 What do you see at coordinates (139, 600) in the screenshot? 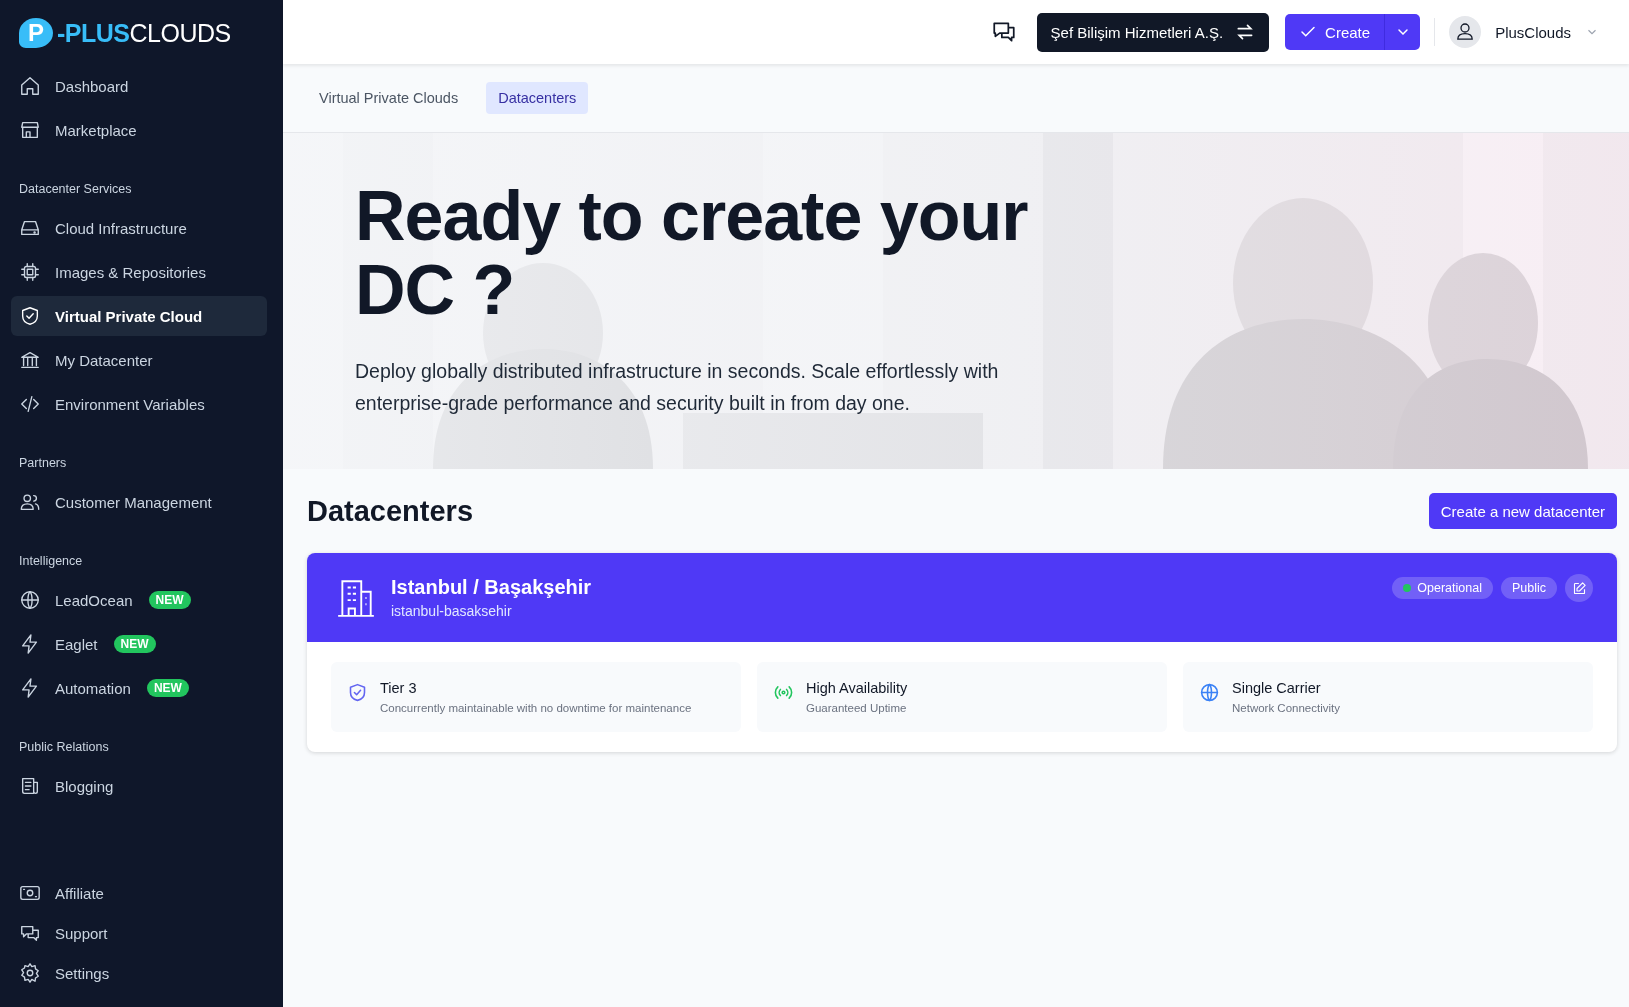
I see `sidebar-item: LeadOcean NEW` at bounding box center [139, 600].